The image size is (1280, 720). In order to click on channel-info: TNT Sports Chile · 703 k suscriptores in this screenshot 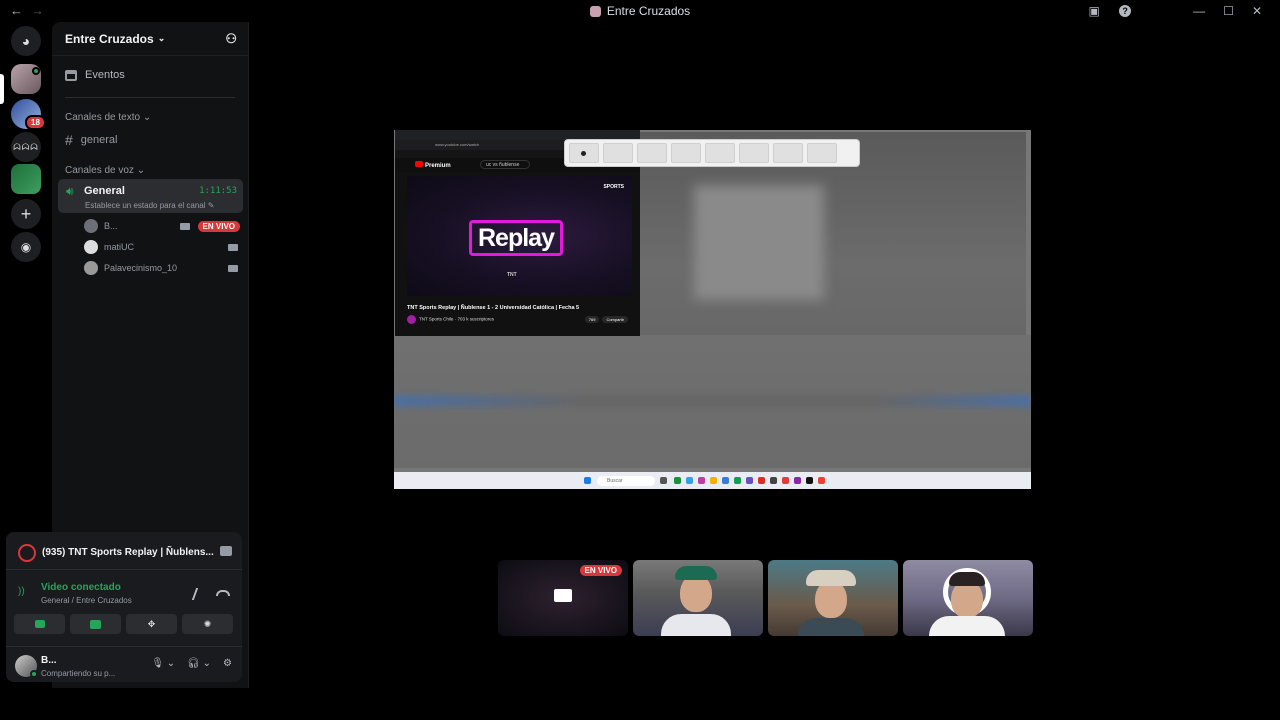, I will do `click(450, 319)`.